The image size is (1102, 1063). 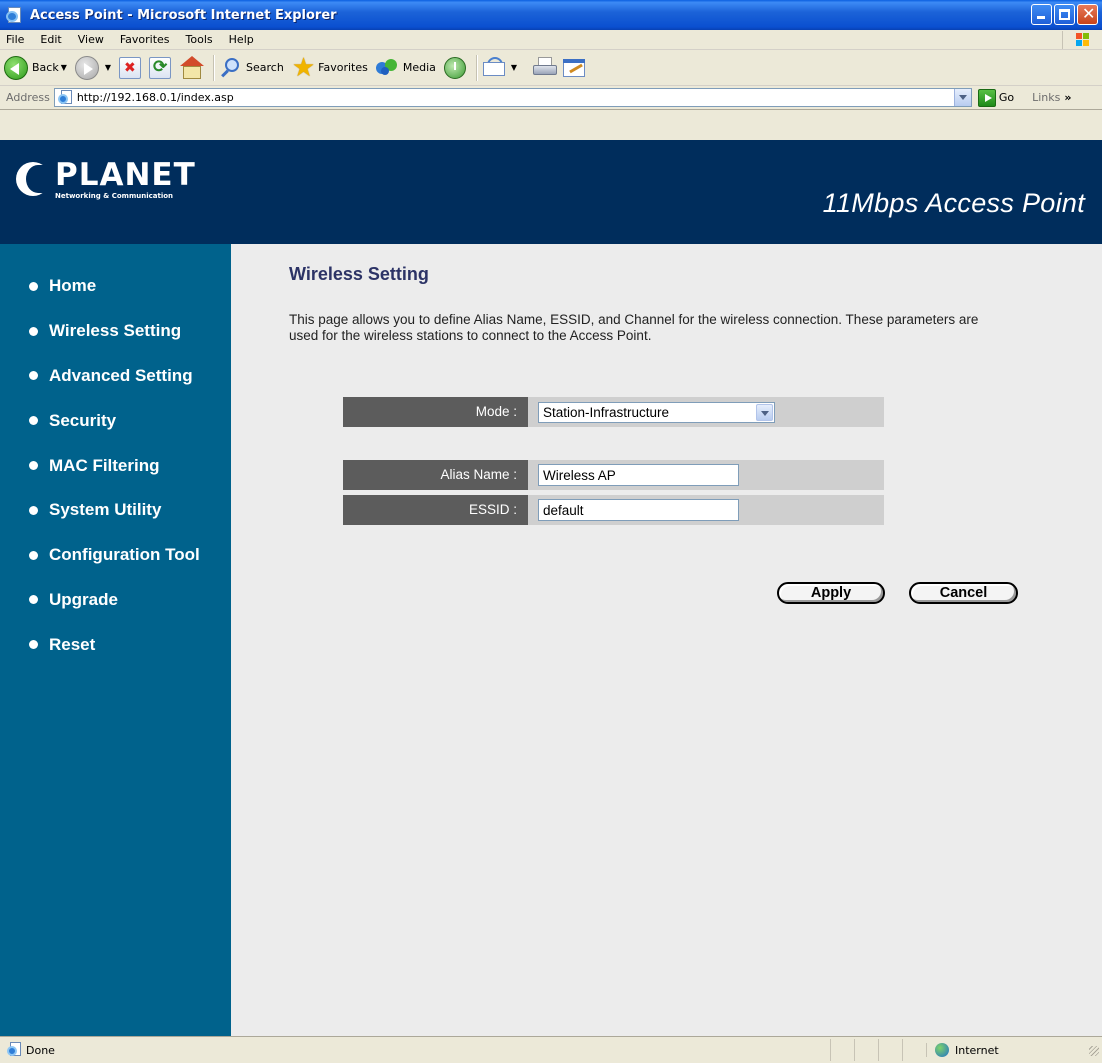 I want to click on close-button: ✕, so click(x=1087, y=14).